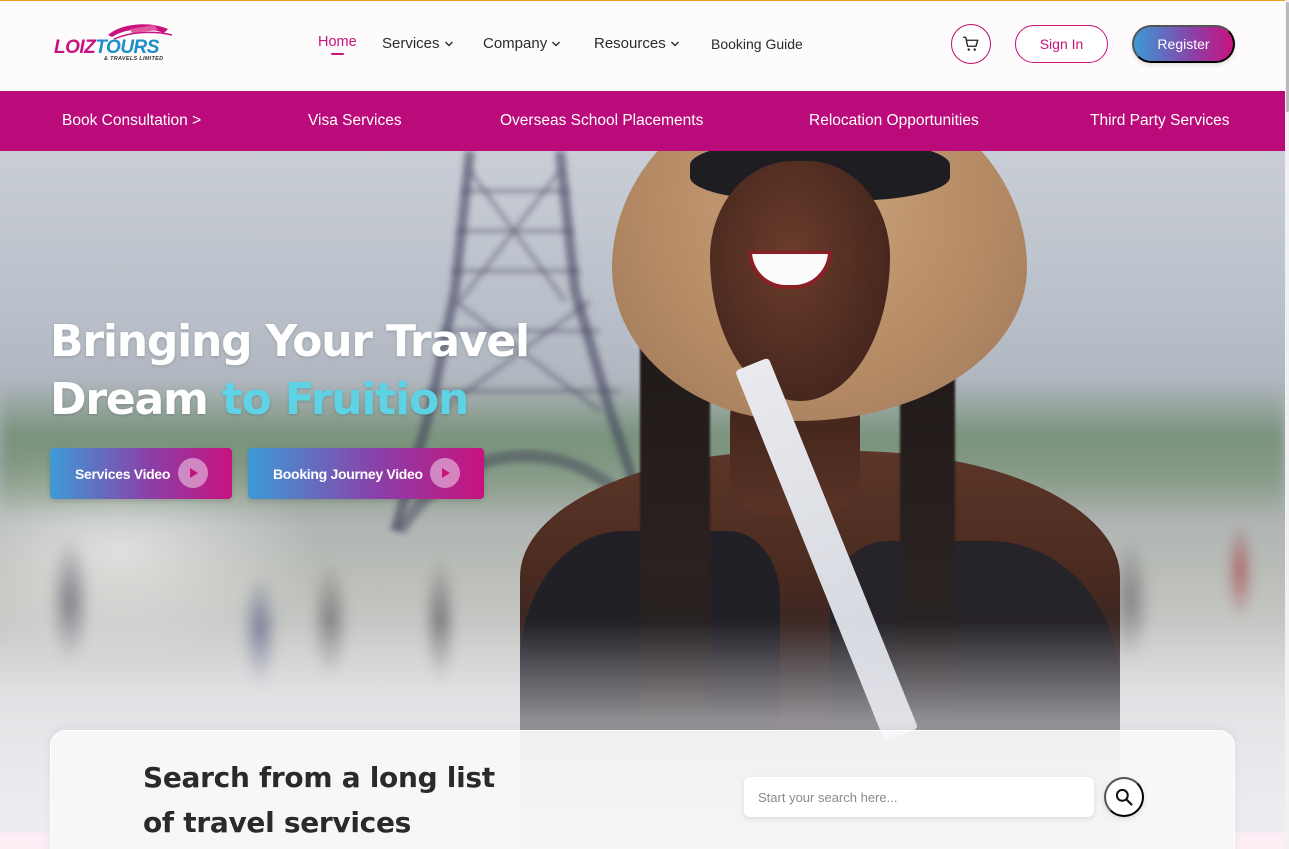 This screenshot has height=849, width=1289. What do you see at coordinates (134, 59) in the screenshot?
I see `logo-tagline: & TRAVELS LIMITED` at bounding box center [134, 59].